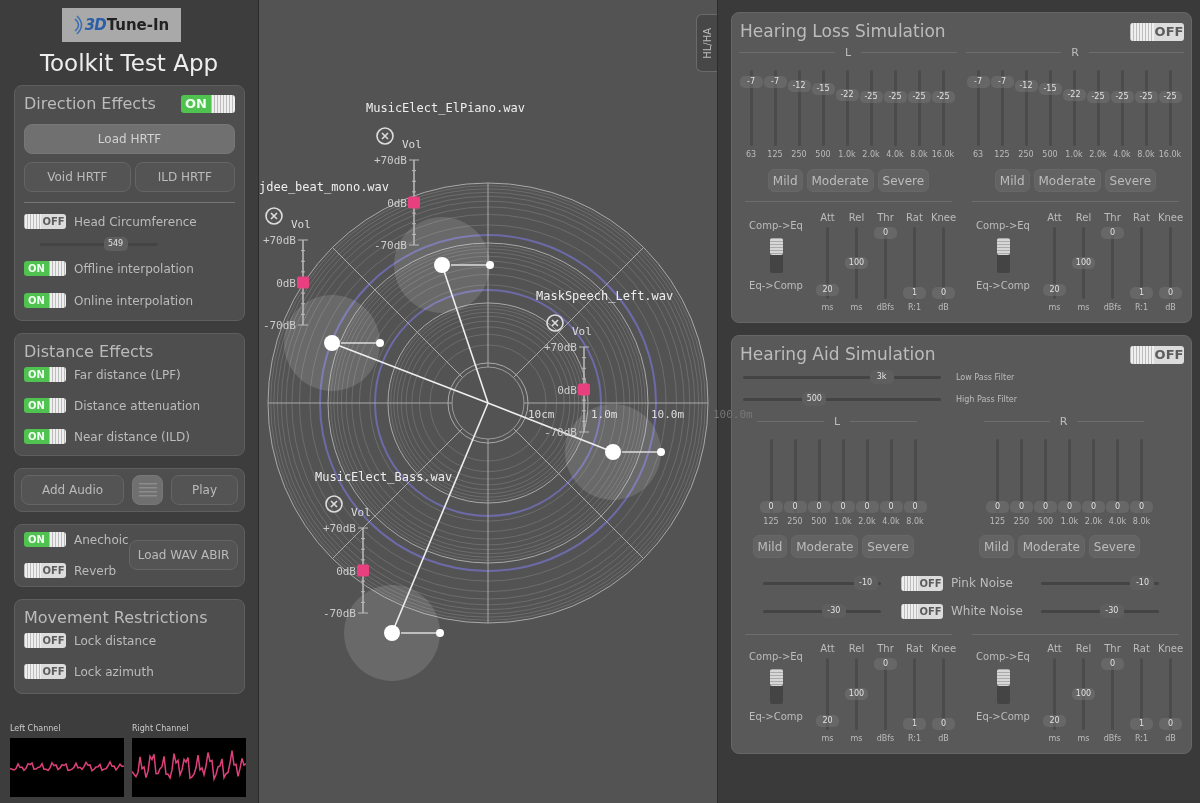 The width and height of the screenshot is (1200, 803). I want to click on slider-thumb: 549, so click(115, 243).